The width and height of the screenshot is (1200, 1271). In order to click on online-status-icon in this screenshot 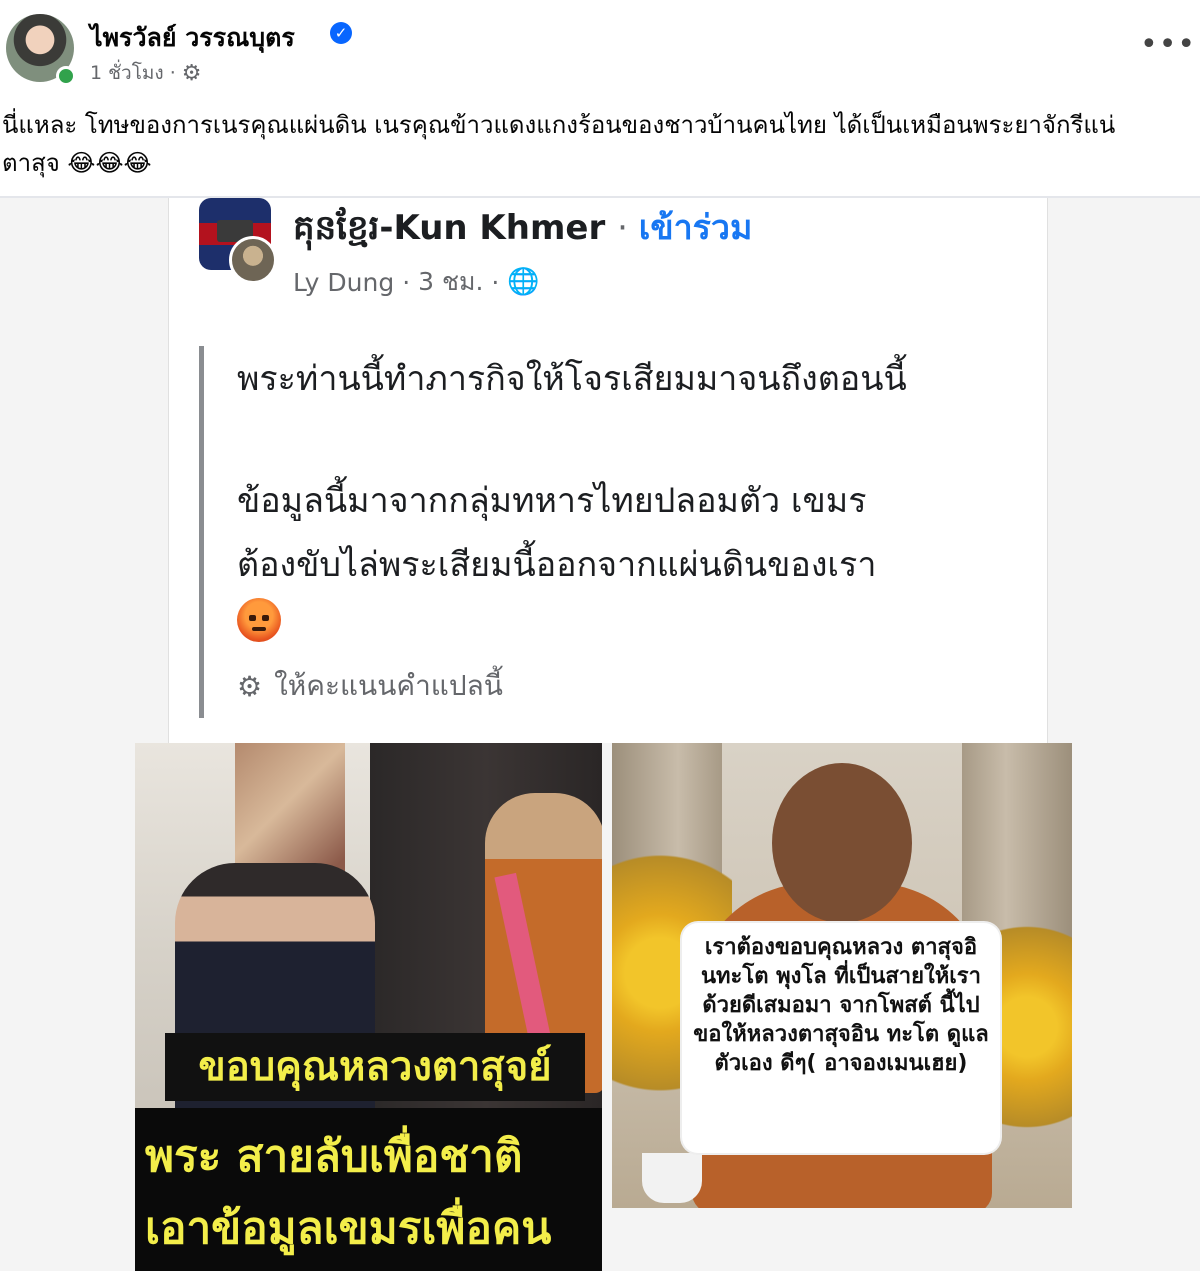, I will do `click(66, 76)`.